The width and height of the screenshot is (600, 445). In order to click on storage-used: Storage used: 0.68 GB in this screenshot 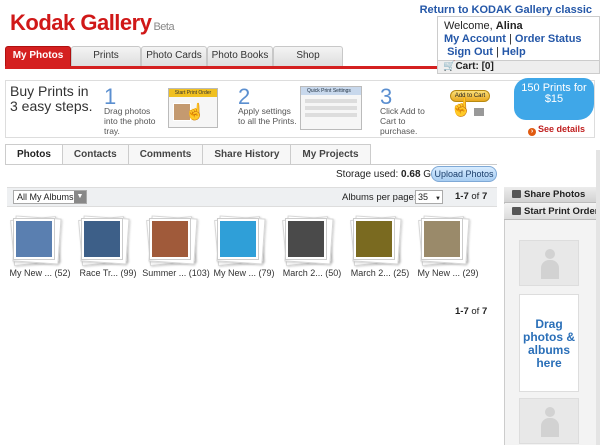, I will do `click(387, 174)`.